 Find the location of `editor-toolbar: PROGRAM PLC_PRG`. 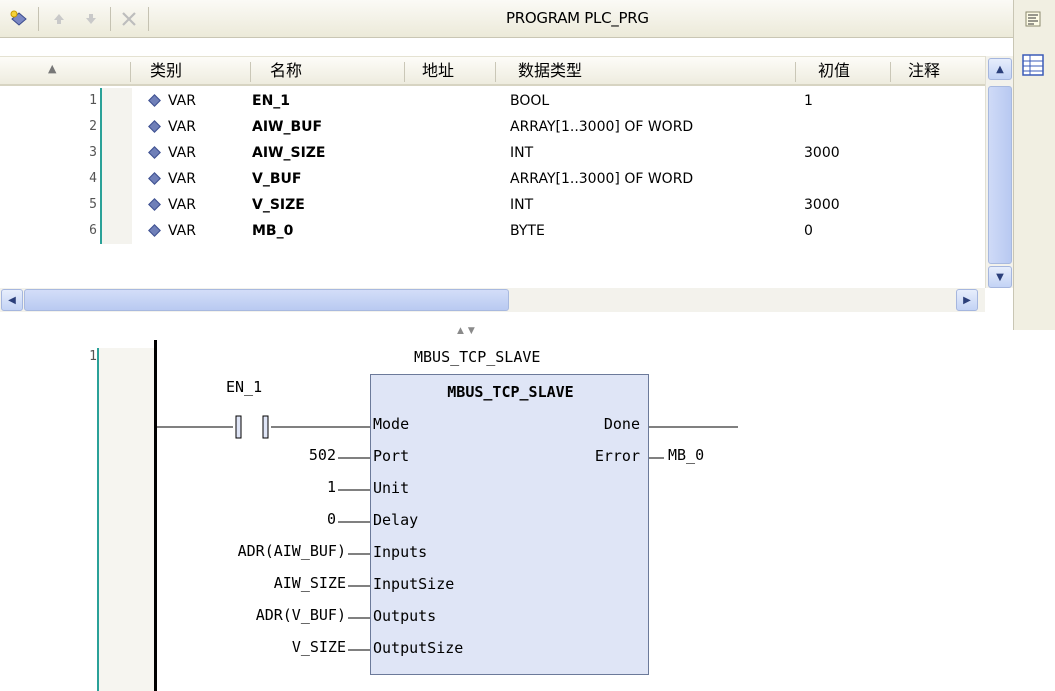

editor-toolbar: PROGRAM PLC_PRG is located at coordinates (506, 19).